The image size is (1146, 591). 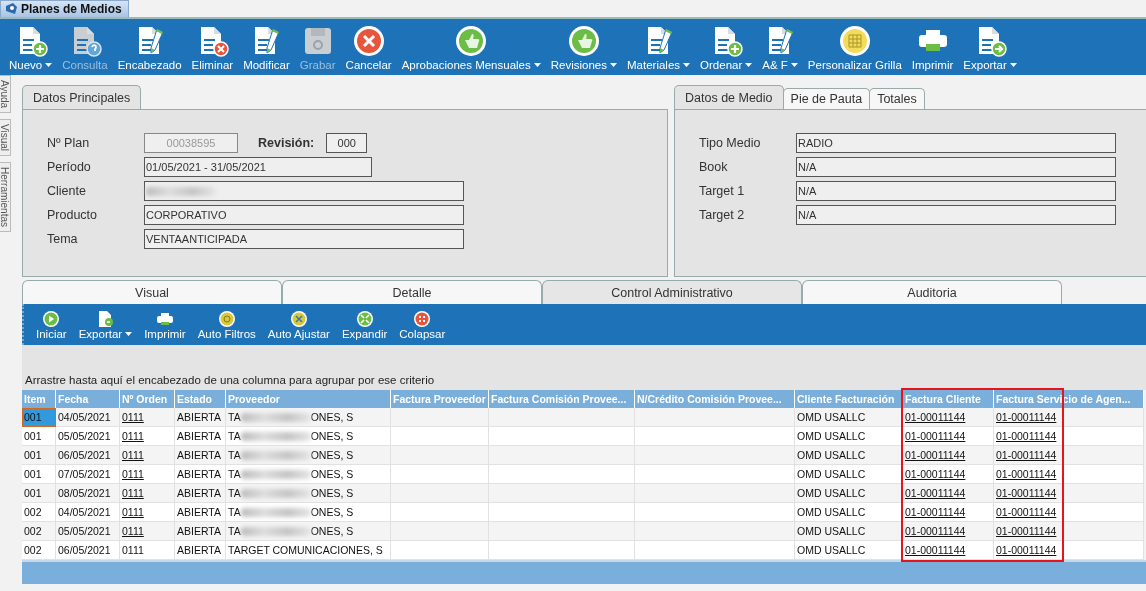 I want to click on play-icon, so click(x=51, y=318).